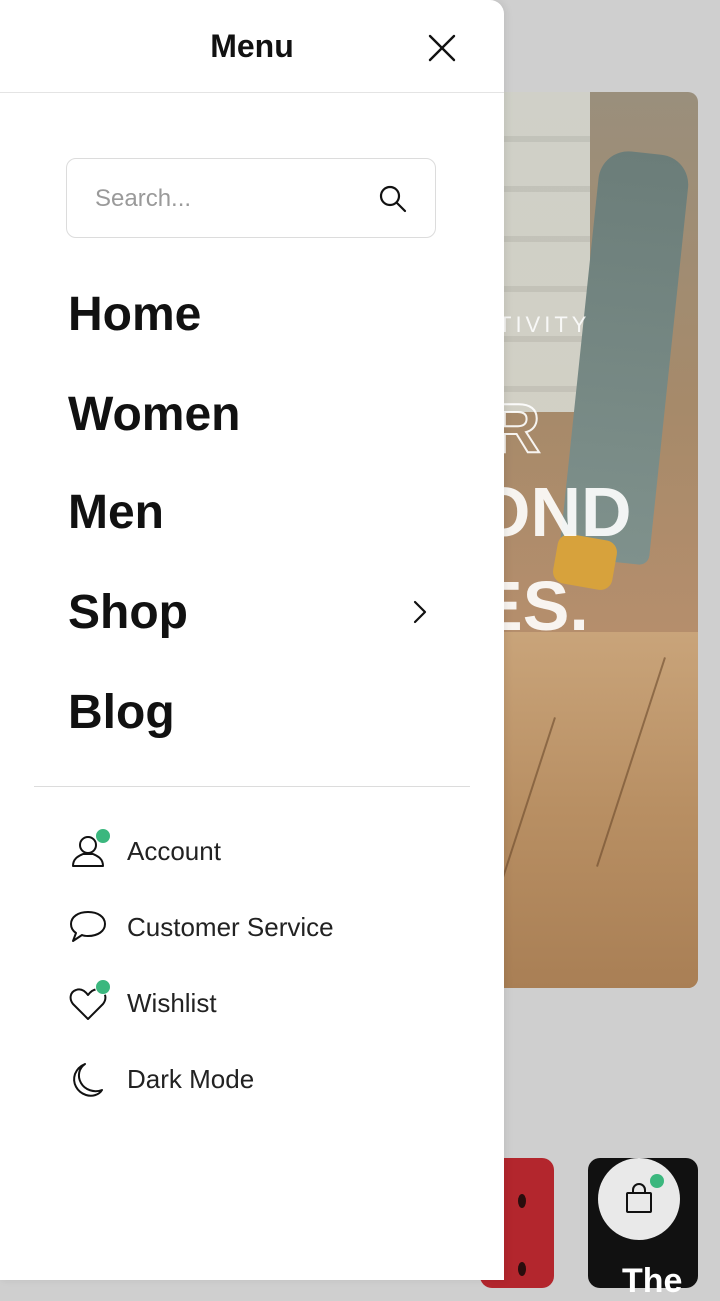 Image resolution: width=720 pixels, height=1301 pixels. What do you see at coordinates (230, 926) in the screenshot?
I see `util-label-customer-service: Customer Service` at bounding box center [230, 926].